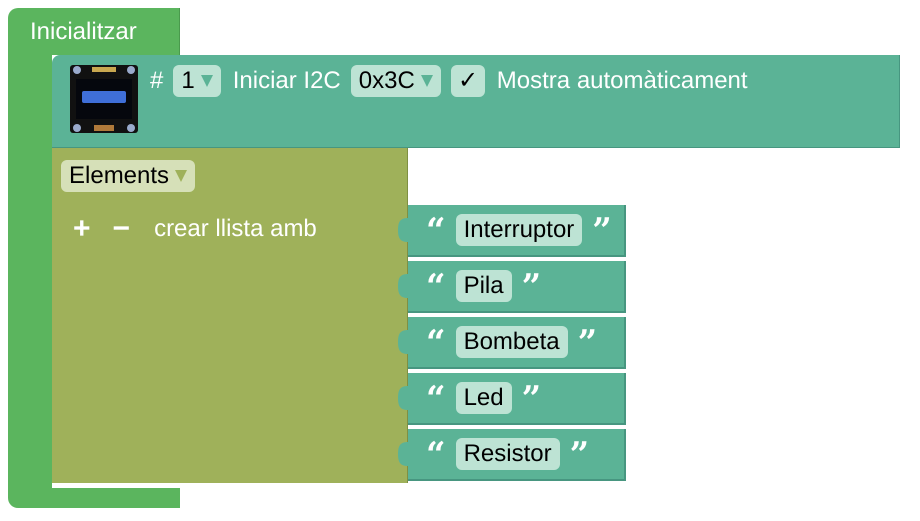  Describe the element at coordinates (484, 286) in the screenshot. I see `text-field: Pila` at that location.